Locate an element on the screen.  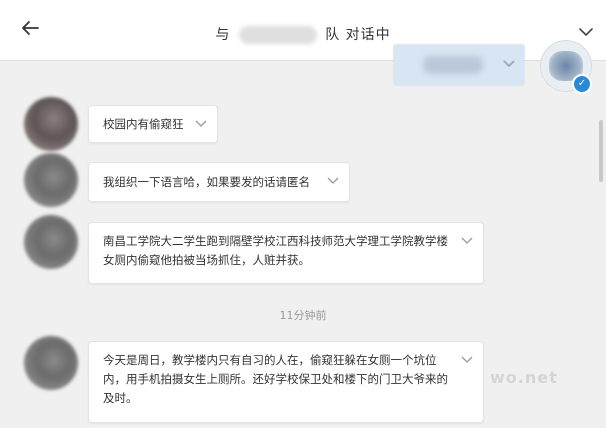
message-bubble: 校园内有偷窥狂 is located at coordinates (153, 124).